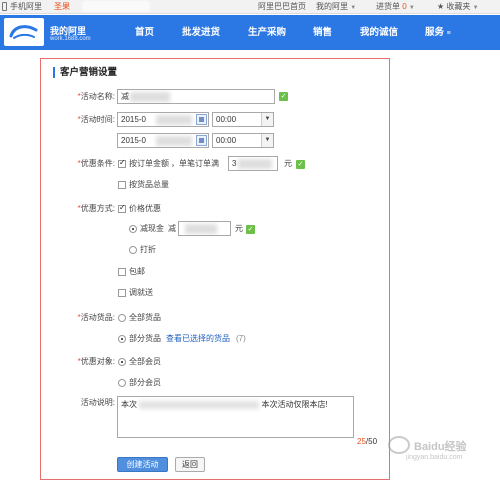  Describe the element at coordinates (122, 318) in the screenshot. I see `all-goods-radio` at that location.